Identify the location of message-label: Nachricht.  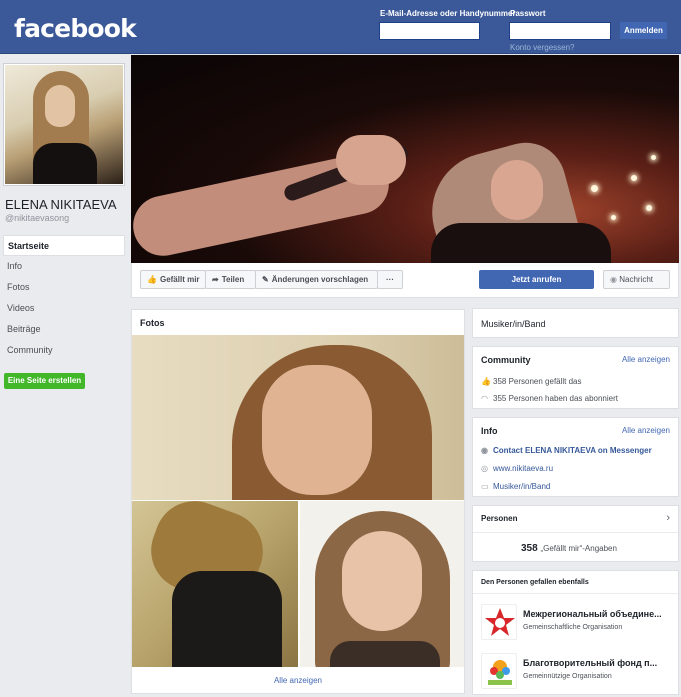
(636, 279).